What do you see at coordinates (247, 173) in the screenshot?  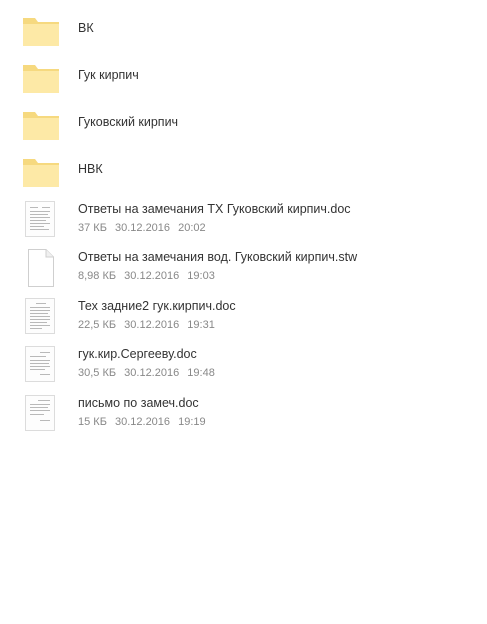 I see `folder-row: НВК` at bounding box center [247, 173].